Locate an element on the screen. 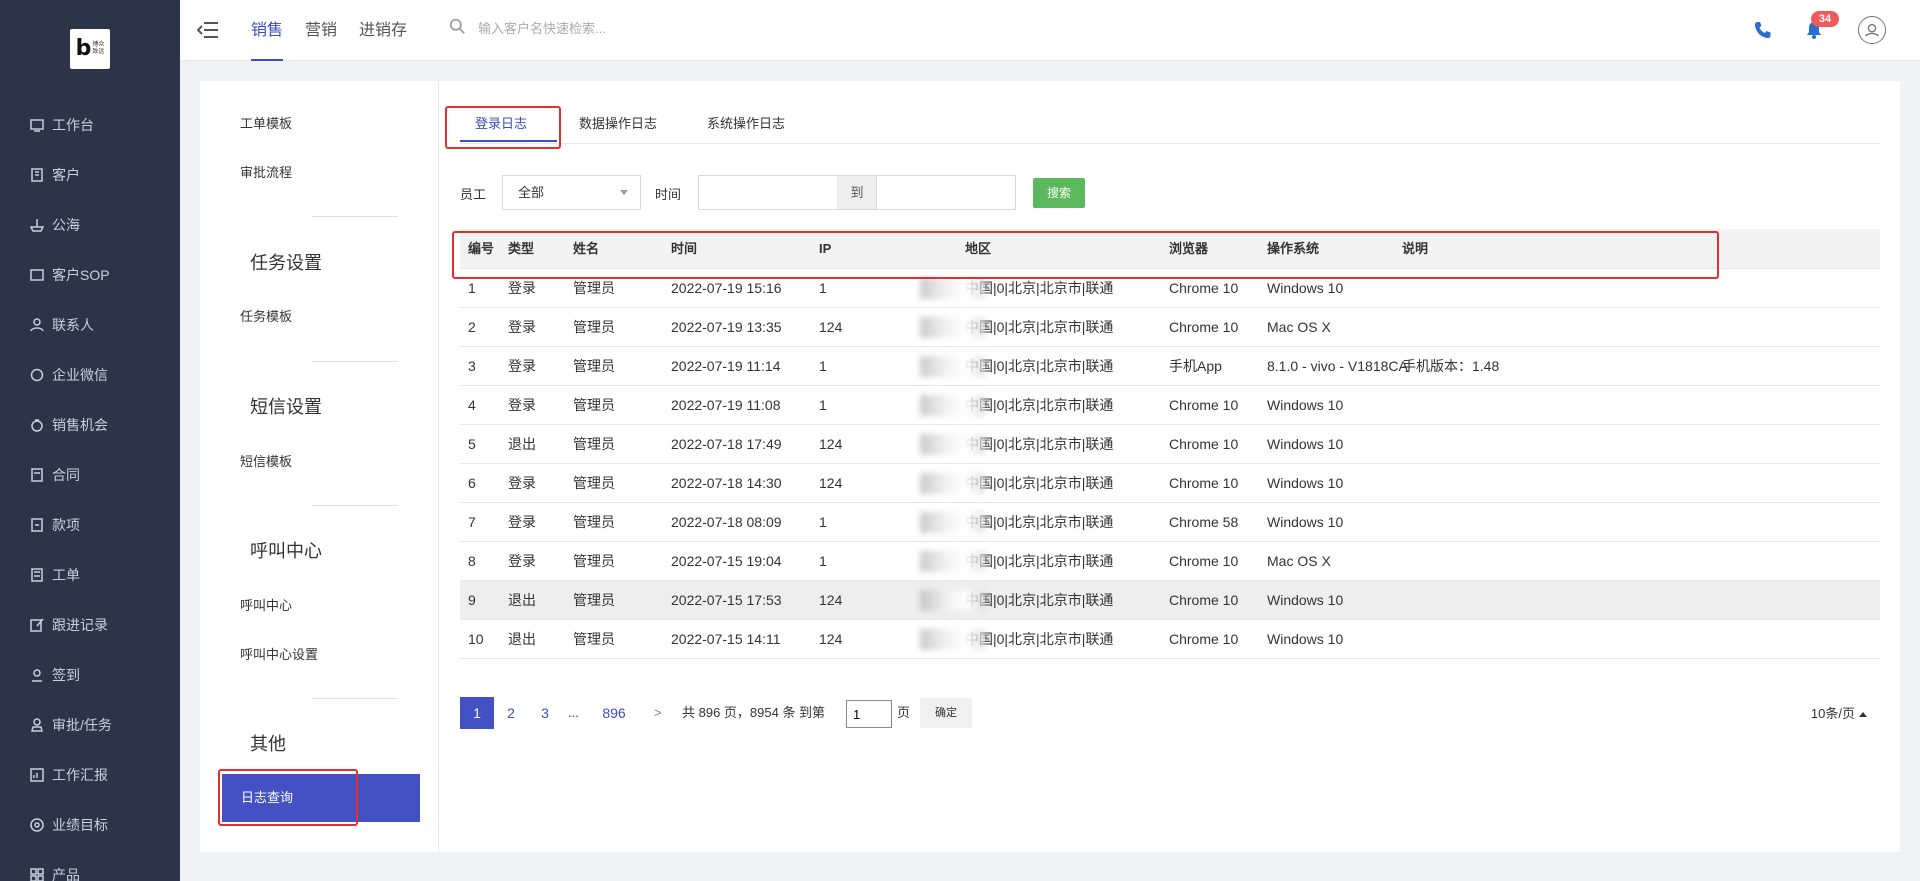  next-page-icon: > is located at coordinates (658, 713).